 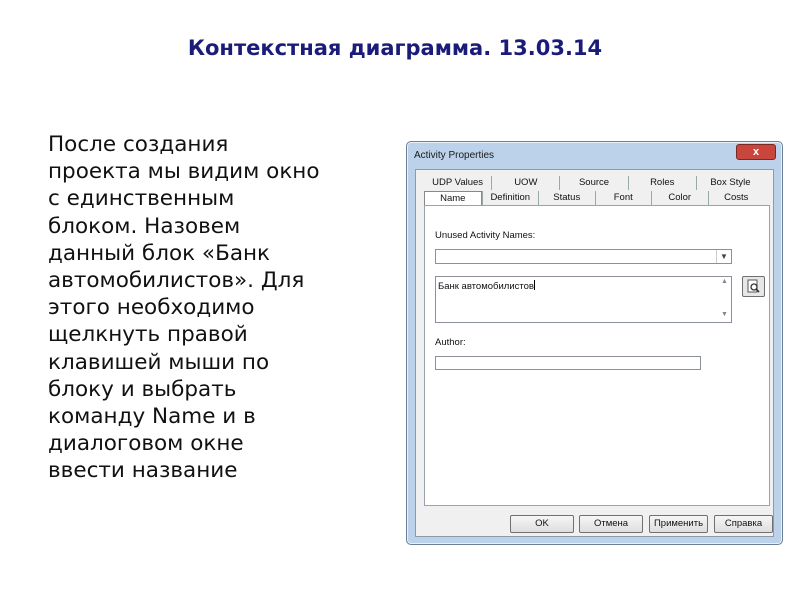 What do you see at coordinates (159, 253) in the screenshot?
I see `body-line: данный блок «Банк` at bounding box center [159, 253].